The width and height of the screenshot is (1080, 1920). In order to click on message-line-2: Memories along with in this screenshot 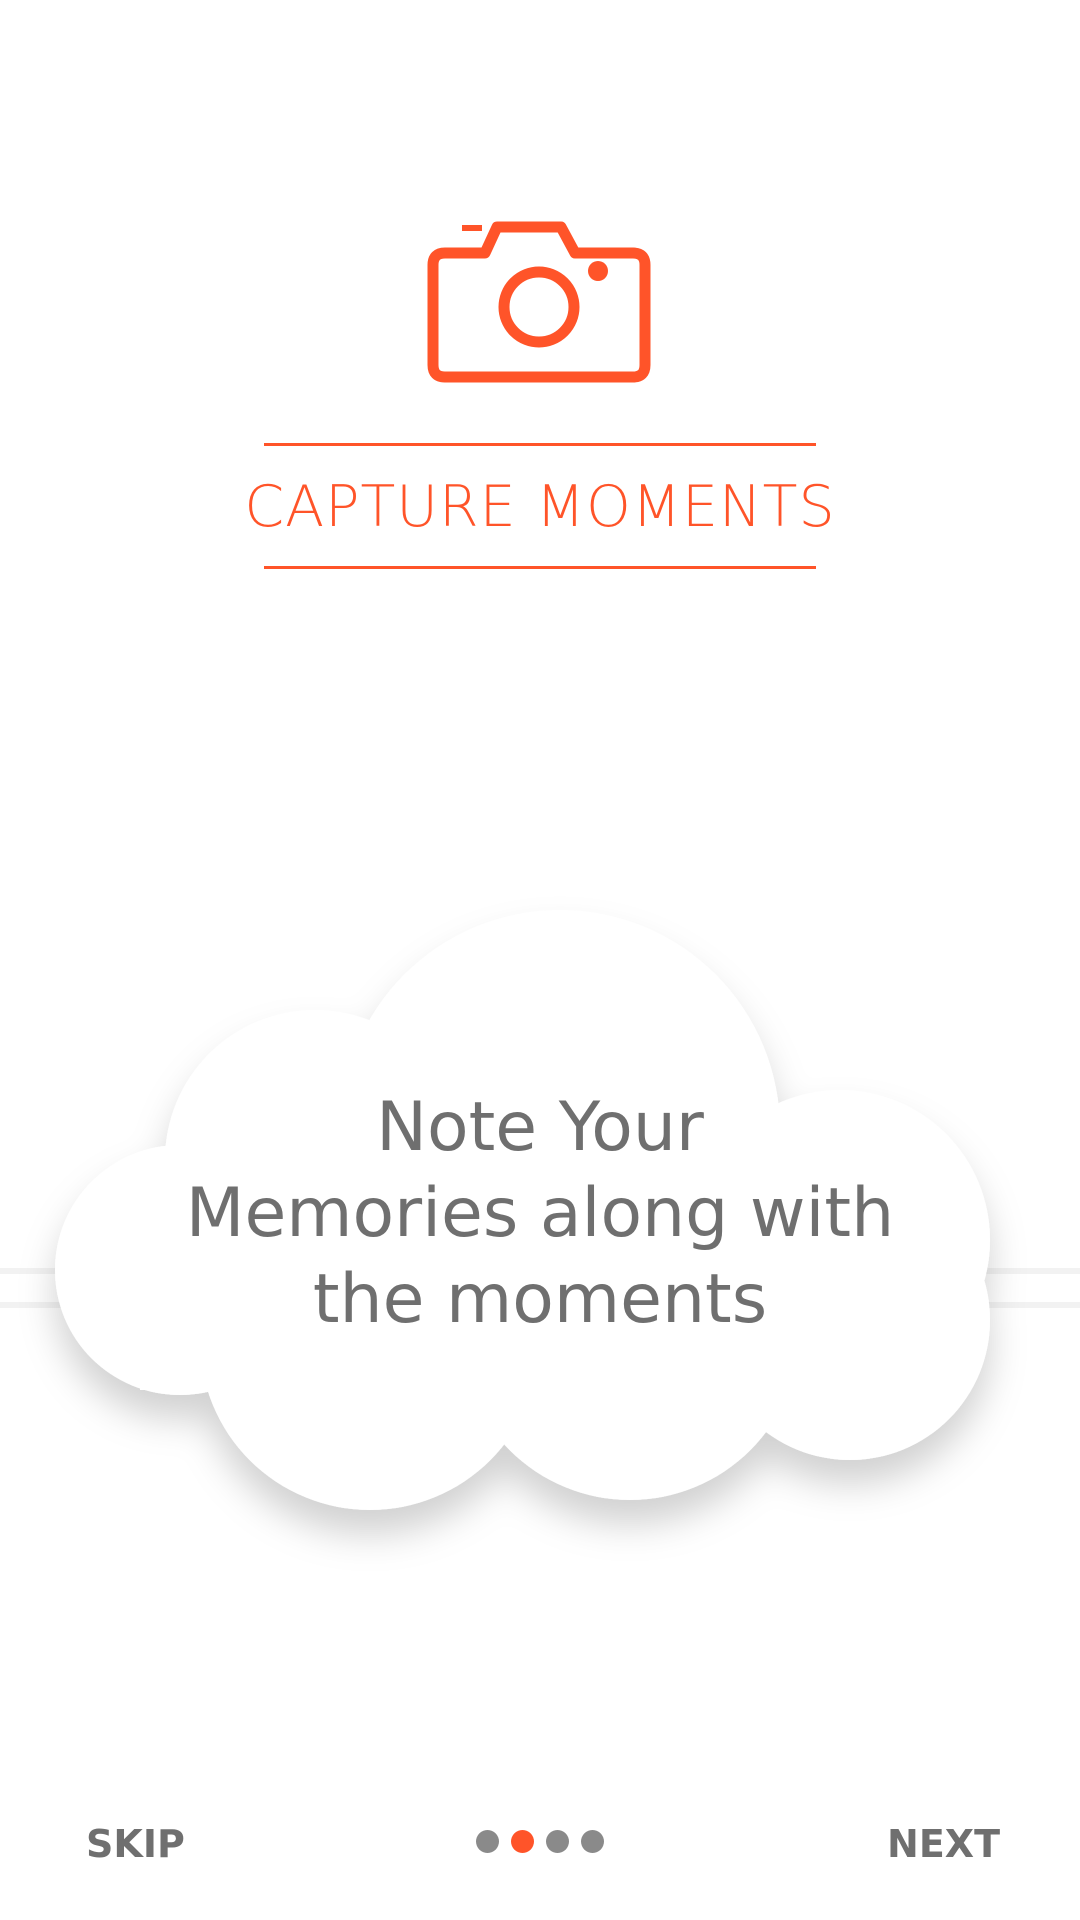, I will do `click(540, 1213)`.